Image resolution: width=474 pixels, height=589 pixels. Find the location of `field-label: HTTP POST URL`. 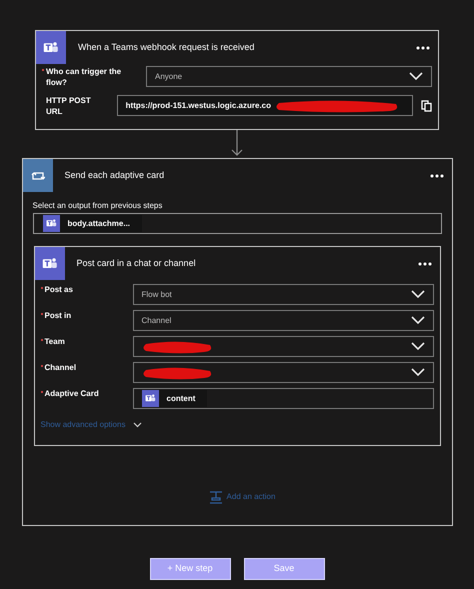

field-label: HTTP POST URL is located at coordinates (69, 106).